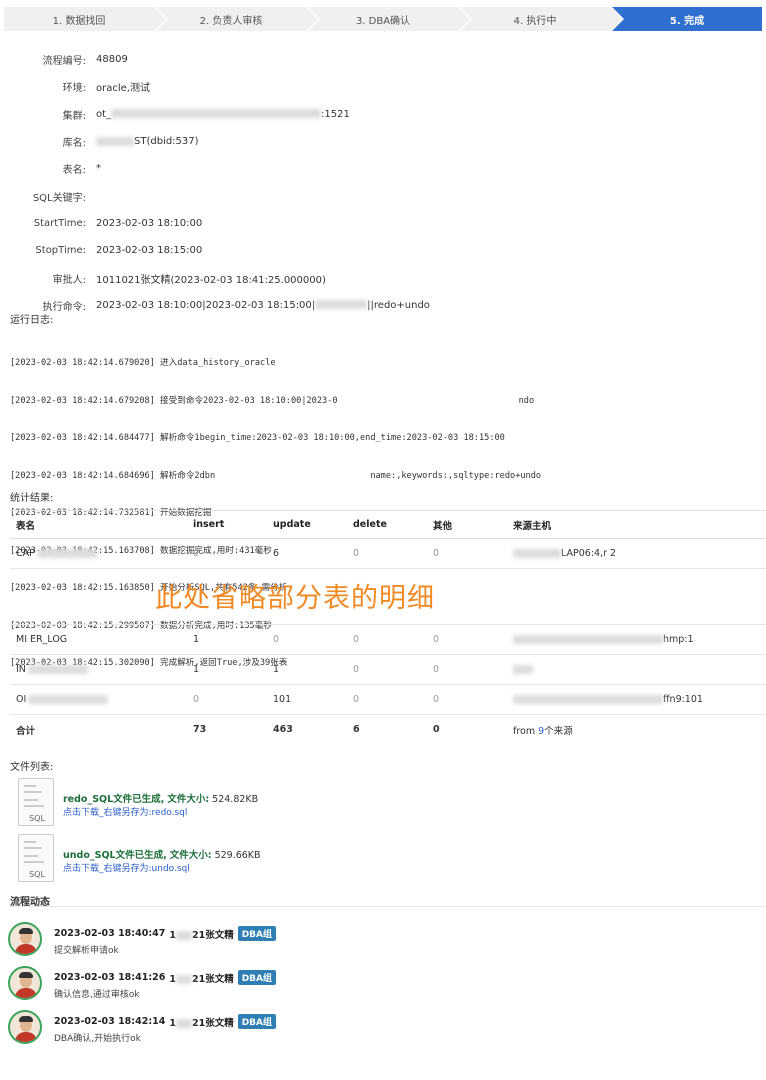 This screenshot has width=766, height=1080. I want to click on cell-host, so click(636, 669).